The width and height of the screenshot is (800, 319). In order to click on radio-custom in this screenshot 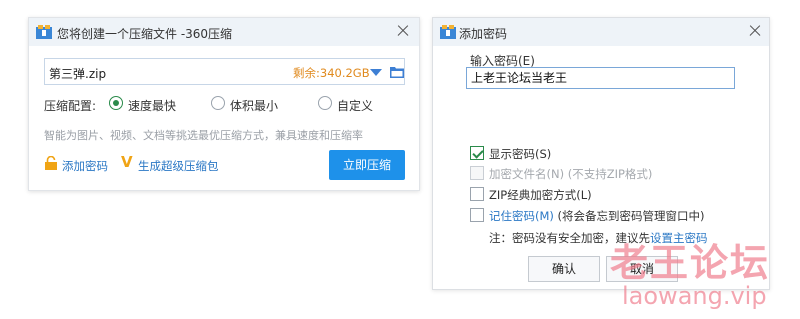, I will do `click(325, 103)`.